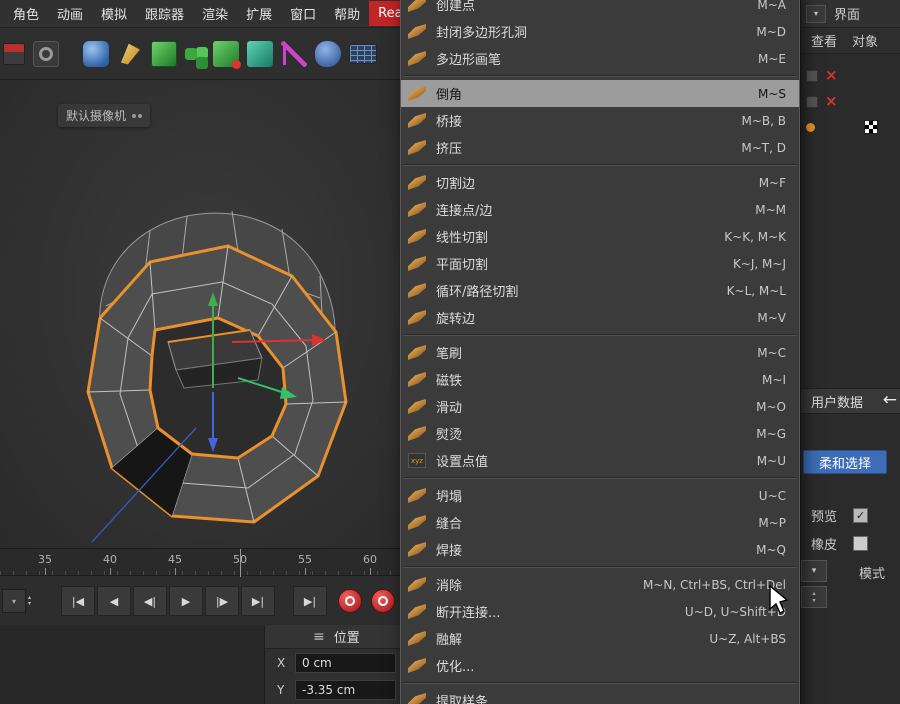  Describe the element at coordinates (281, 689) in the screenshot. I see `coord-y-label: Y` at that location.